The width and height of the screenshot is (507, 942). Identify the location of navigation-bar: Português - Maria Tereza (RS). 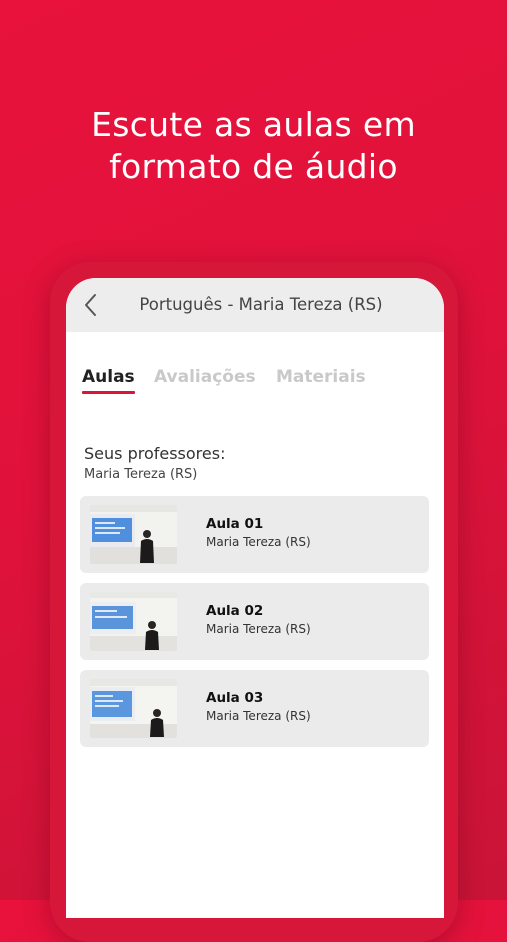
(255, 305).